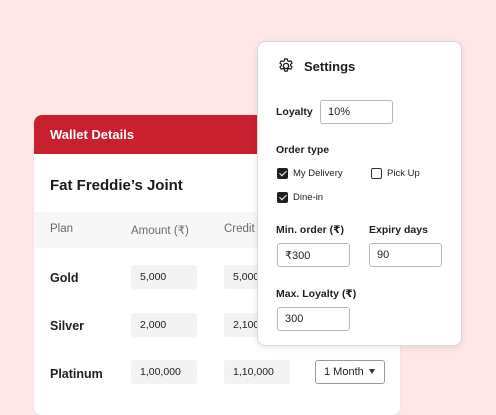 Image resolution: width=496 pixels, height=415 pixels. I want to click on order-type-label: Order type, so click(303, 150).